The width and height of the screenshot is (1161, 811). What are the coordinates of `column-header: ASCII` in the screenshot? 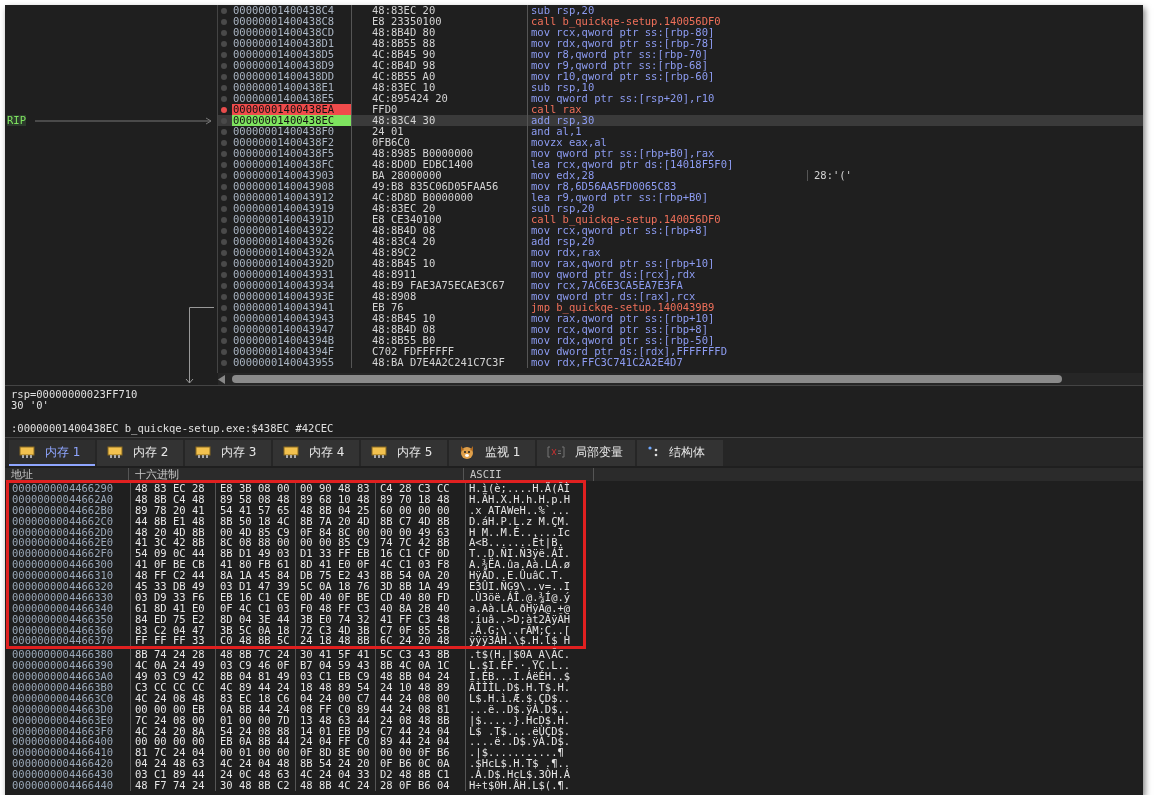 It's located at (529, 474).